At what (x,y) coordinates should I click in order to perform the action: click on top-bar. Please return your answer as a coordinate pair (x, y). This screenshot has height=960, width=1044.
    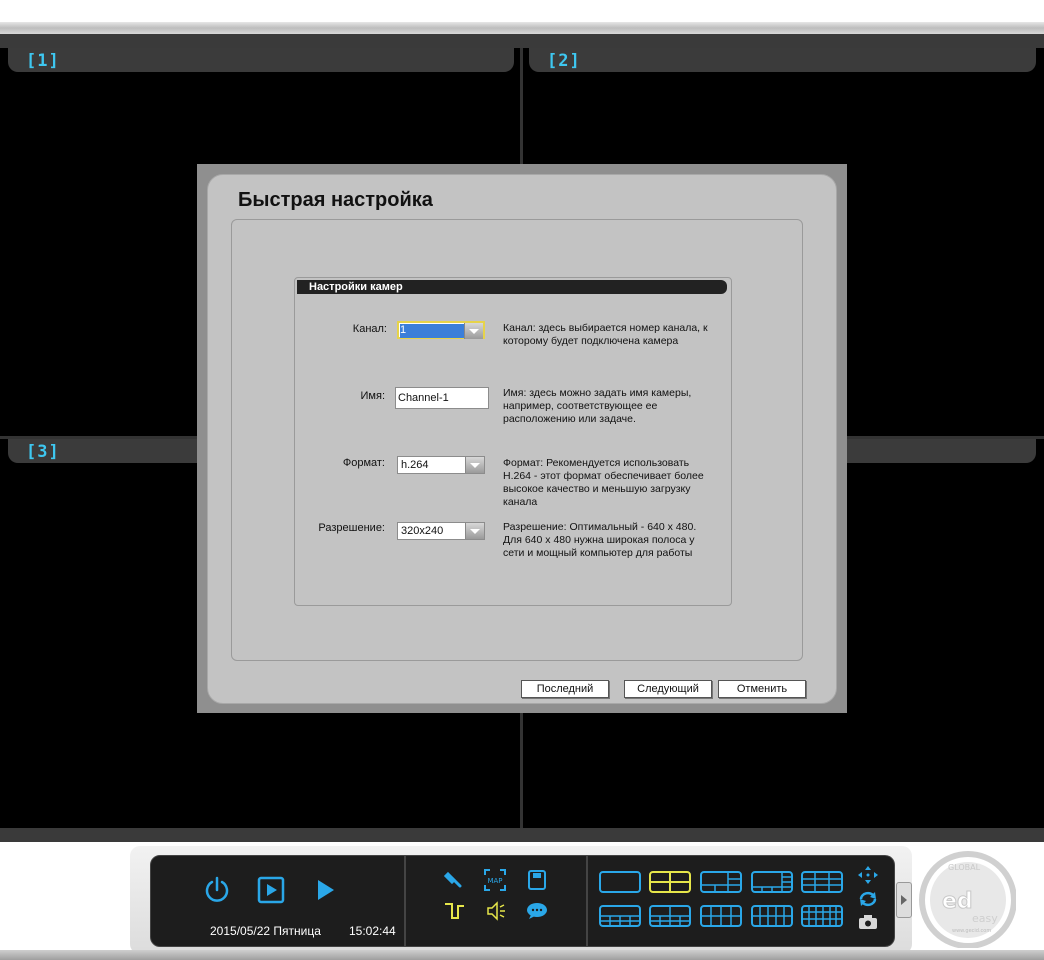
    Looking at the image, I should click on (522, 11).